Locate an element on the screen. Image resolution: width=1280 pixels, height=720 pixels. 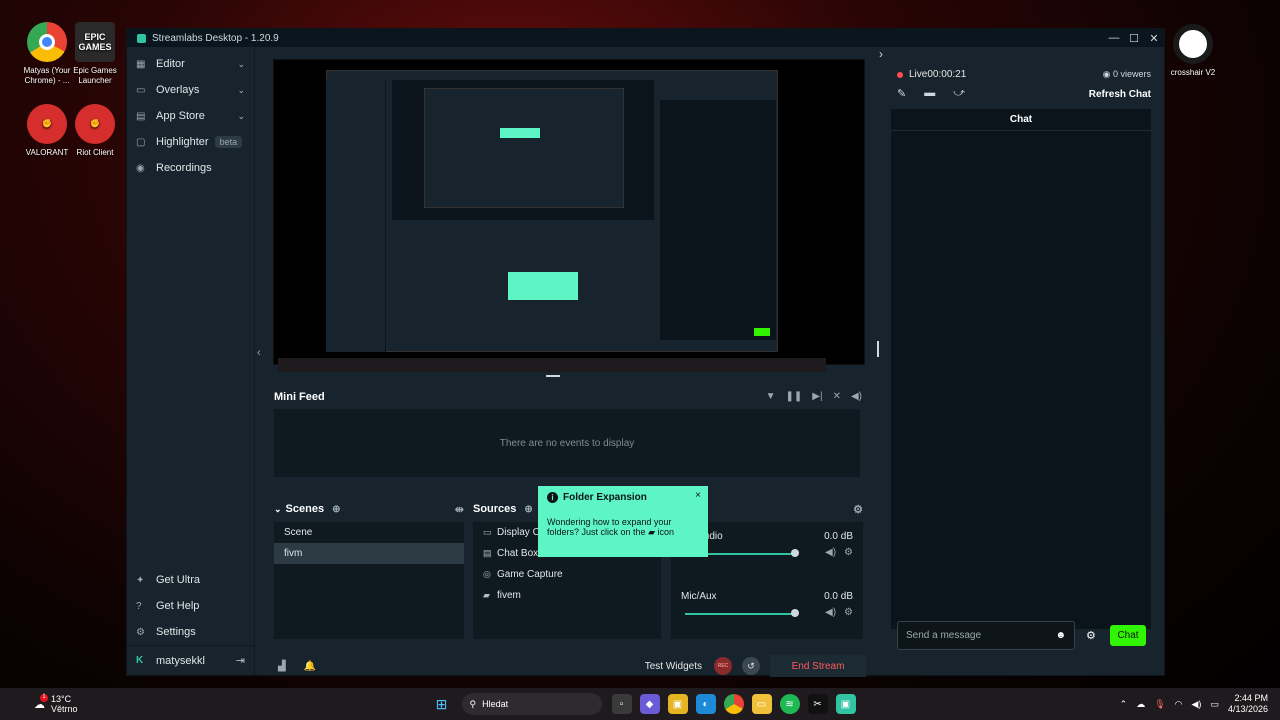
scene-transitions-icon: ⇹ is located at coordinates (459, 509).